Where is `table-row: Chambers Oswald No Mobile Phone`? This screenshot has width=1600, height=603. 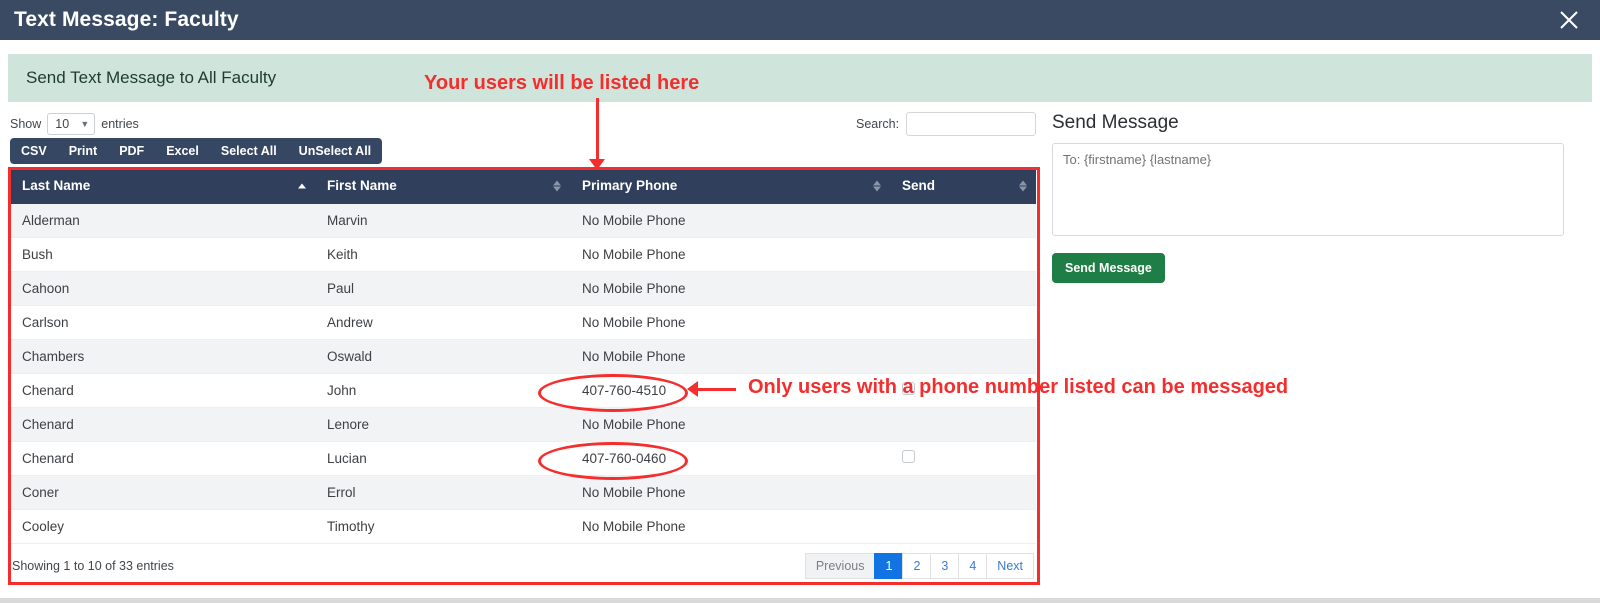
table-row: Chambers Oswald No Mobile Phone is located at coordinates (523, 356).